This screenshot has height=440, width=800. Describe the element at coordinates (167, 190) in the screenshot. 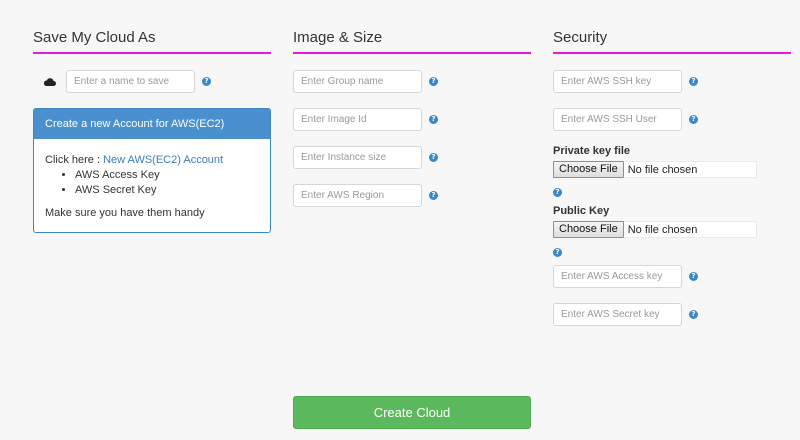

I see `list-item: AWS Secret Key` at that location.